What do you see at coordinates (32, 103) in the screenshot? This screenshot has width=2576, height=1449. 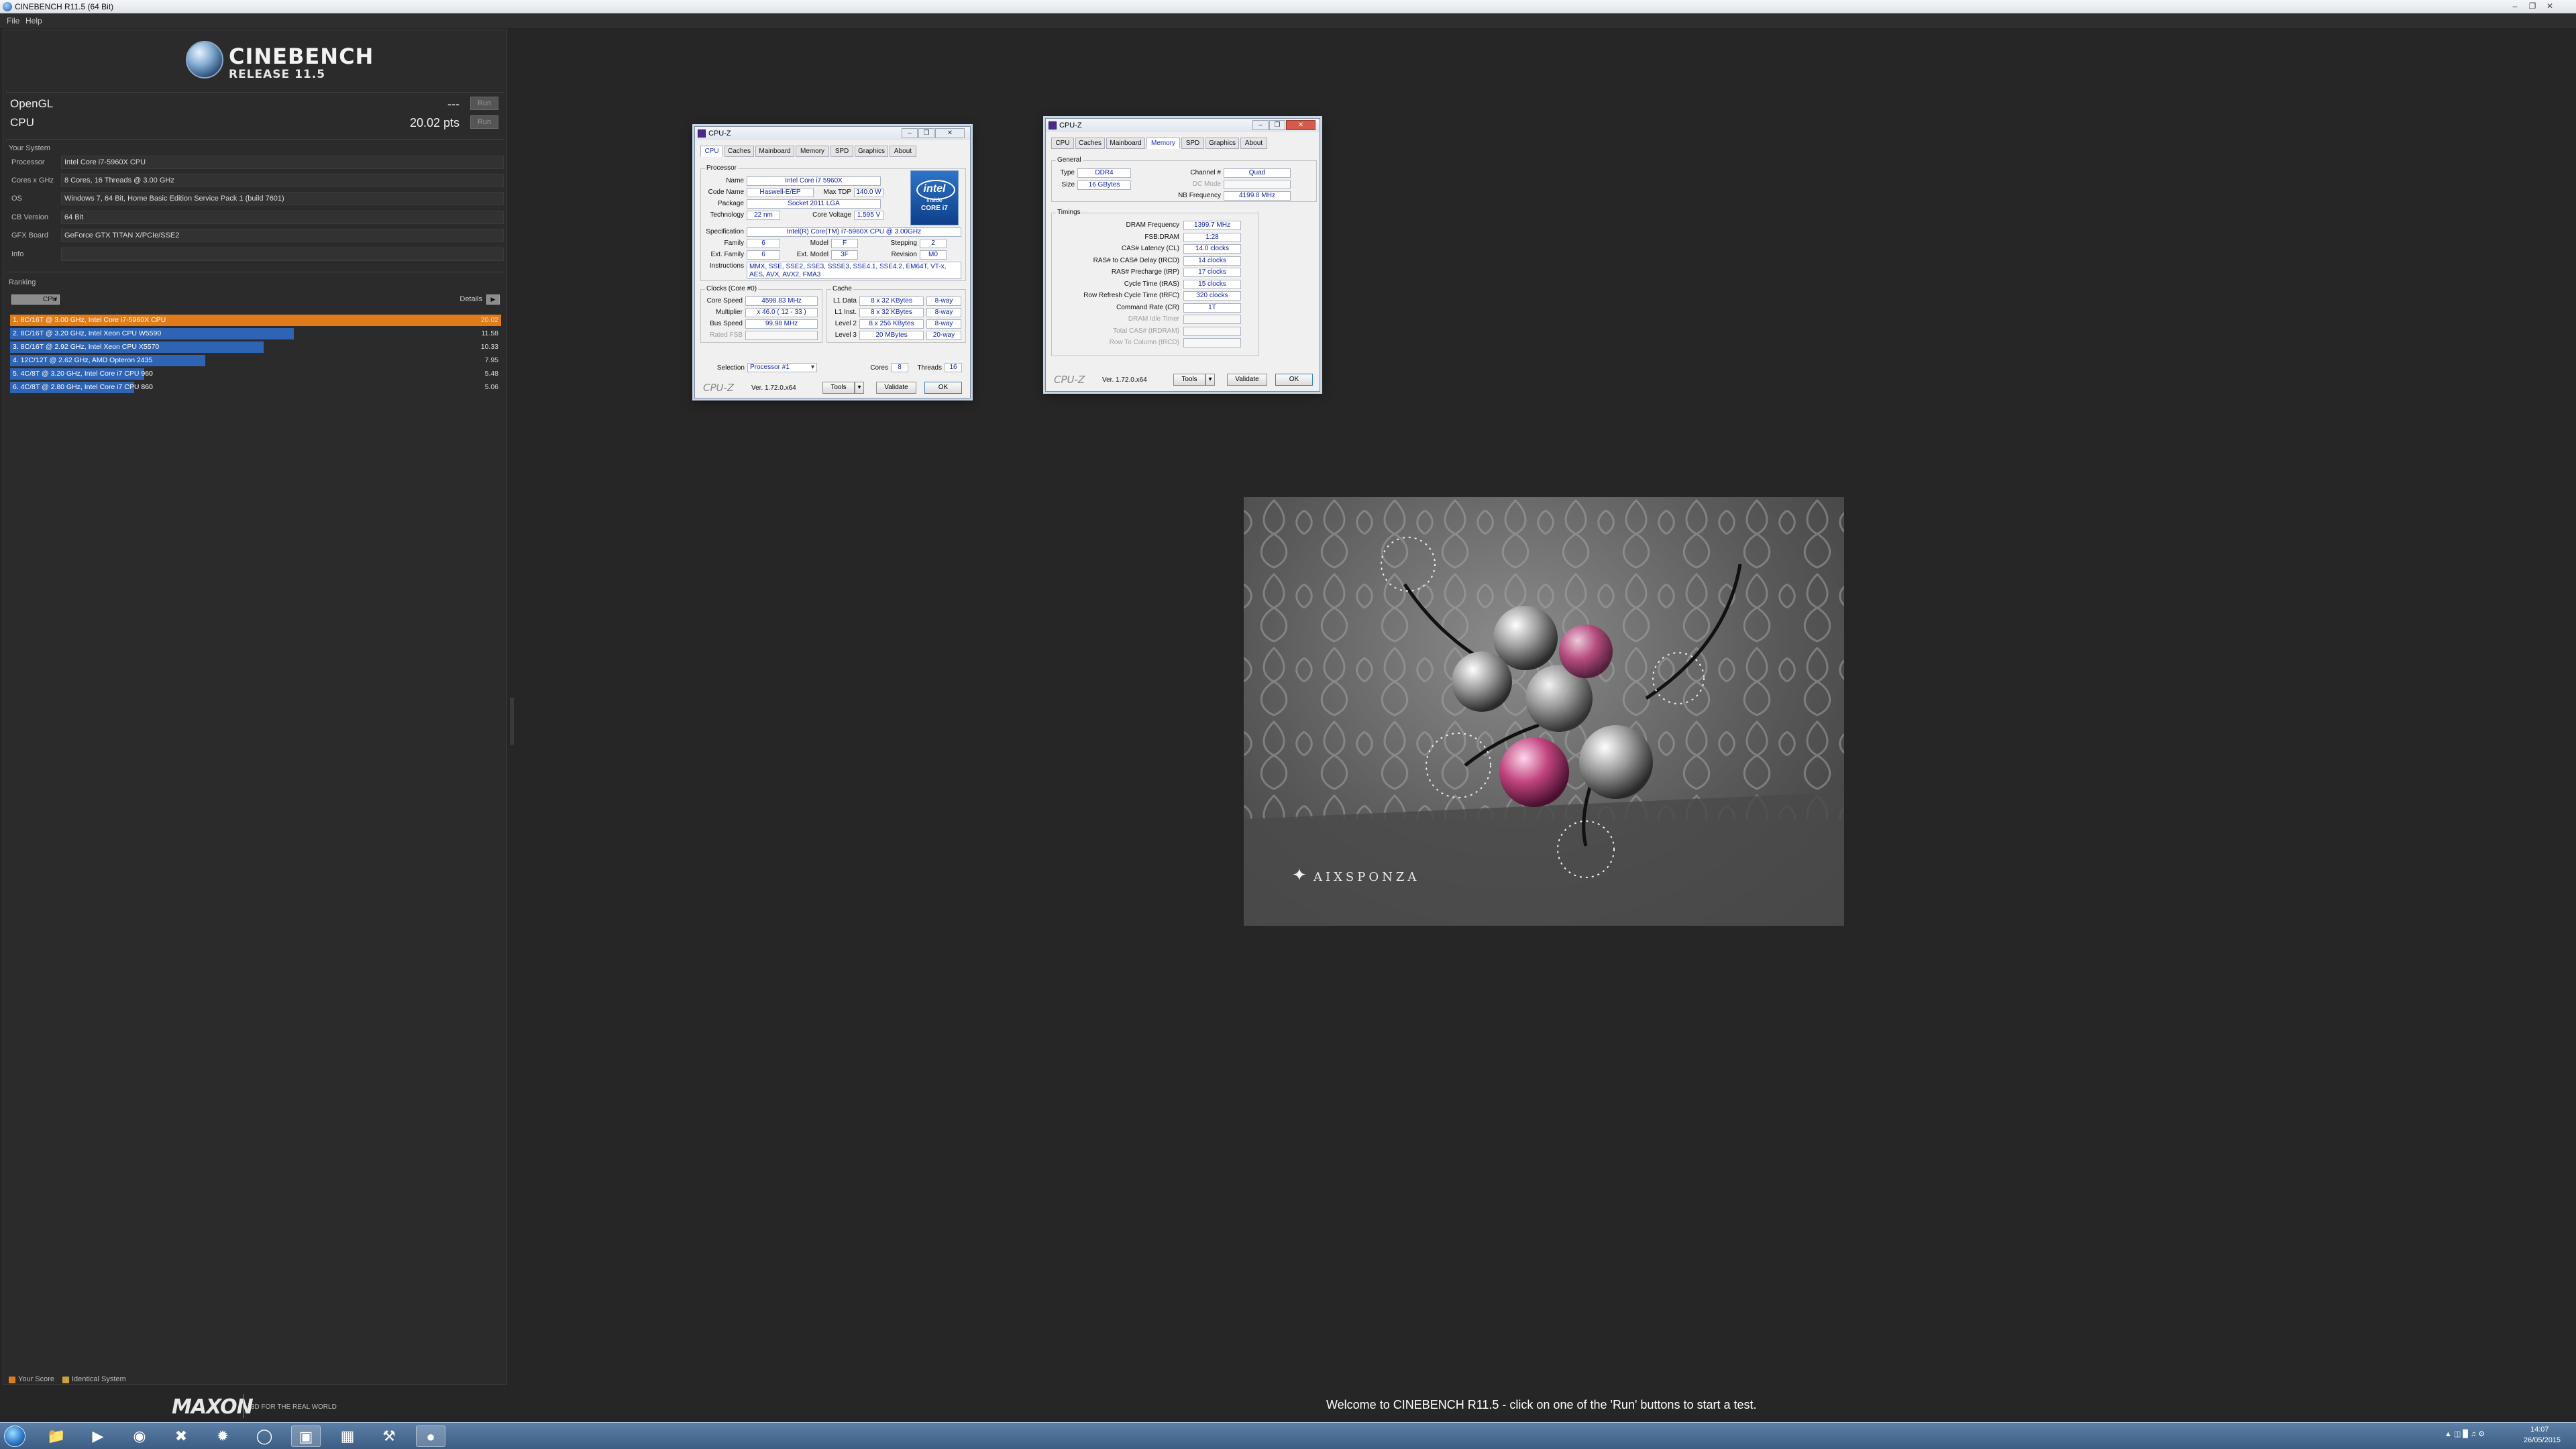 I see `bench-name: OpenGL` at bounding box center [32, 103].